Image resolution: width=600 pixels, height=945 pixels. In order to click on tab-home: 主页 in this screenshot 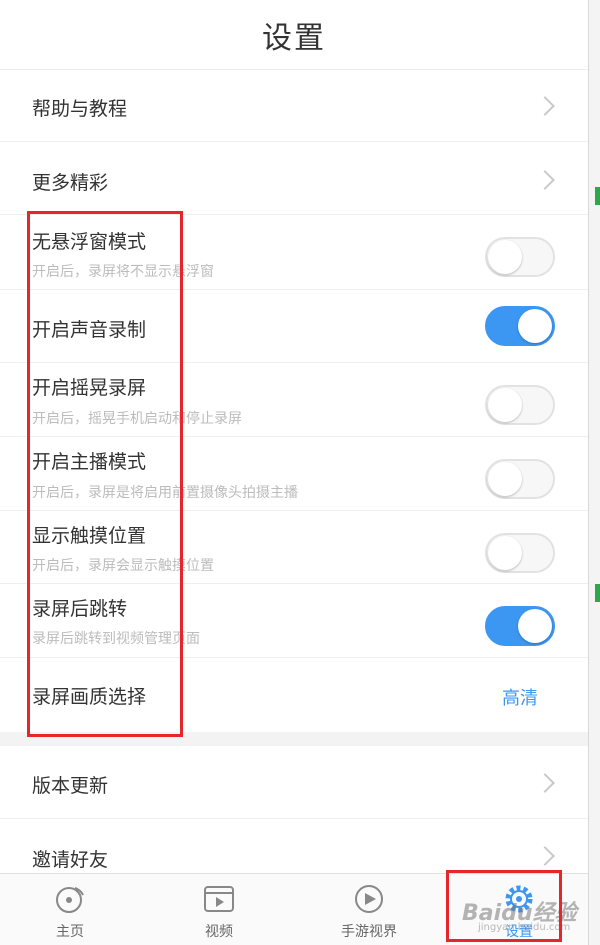, I will do `click(70, 909)`.